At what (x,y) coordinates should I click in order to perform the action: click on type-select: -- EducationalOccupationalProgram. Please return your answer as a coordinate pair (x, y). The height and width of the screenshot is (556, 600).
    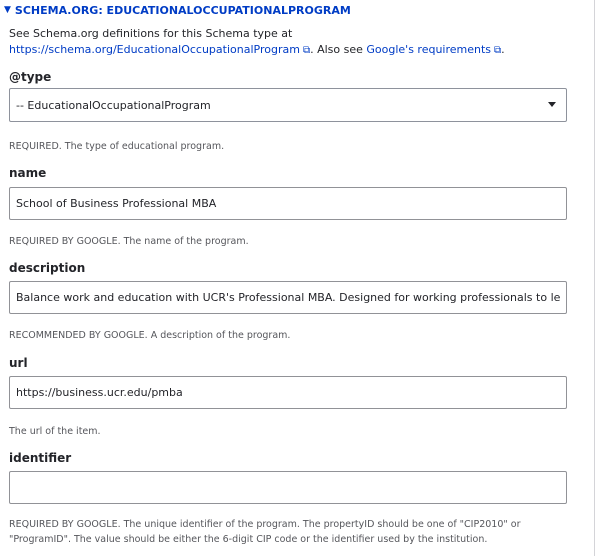
    Looking at the image, I should click on (288, 105).